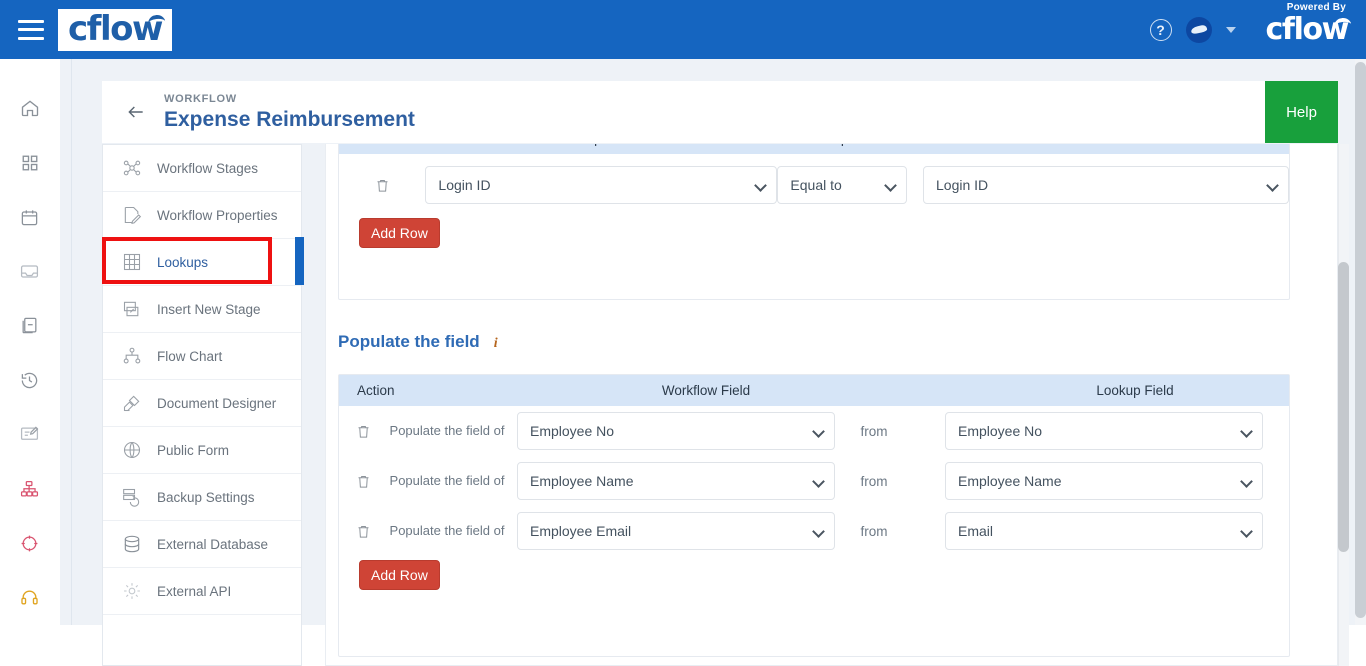 This screenshot has height=666, width=1366. Describe the element at coordinates (136, 112) in the screenshot. I see `back-arrow-icon` at that location.